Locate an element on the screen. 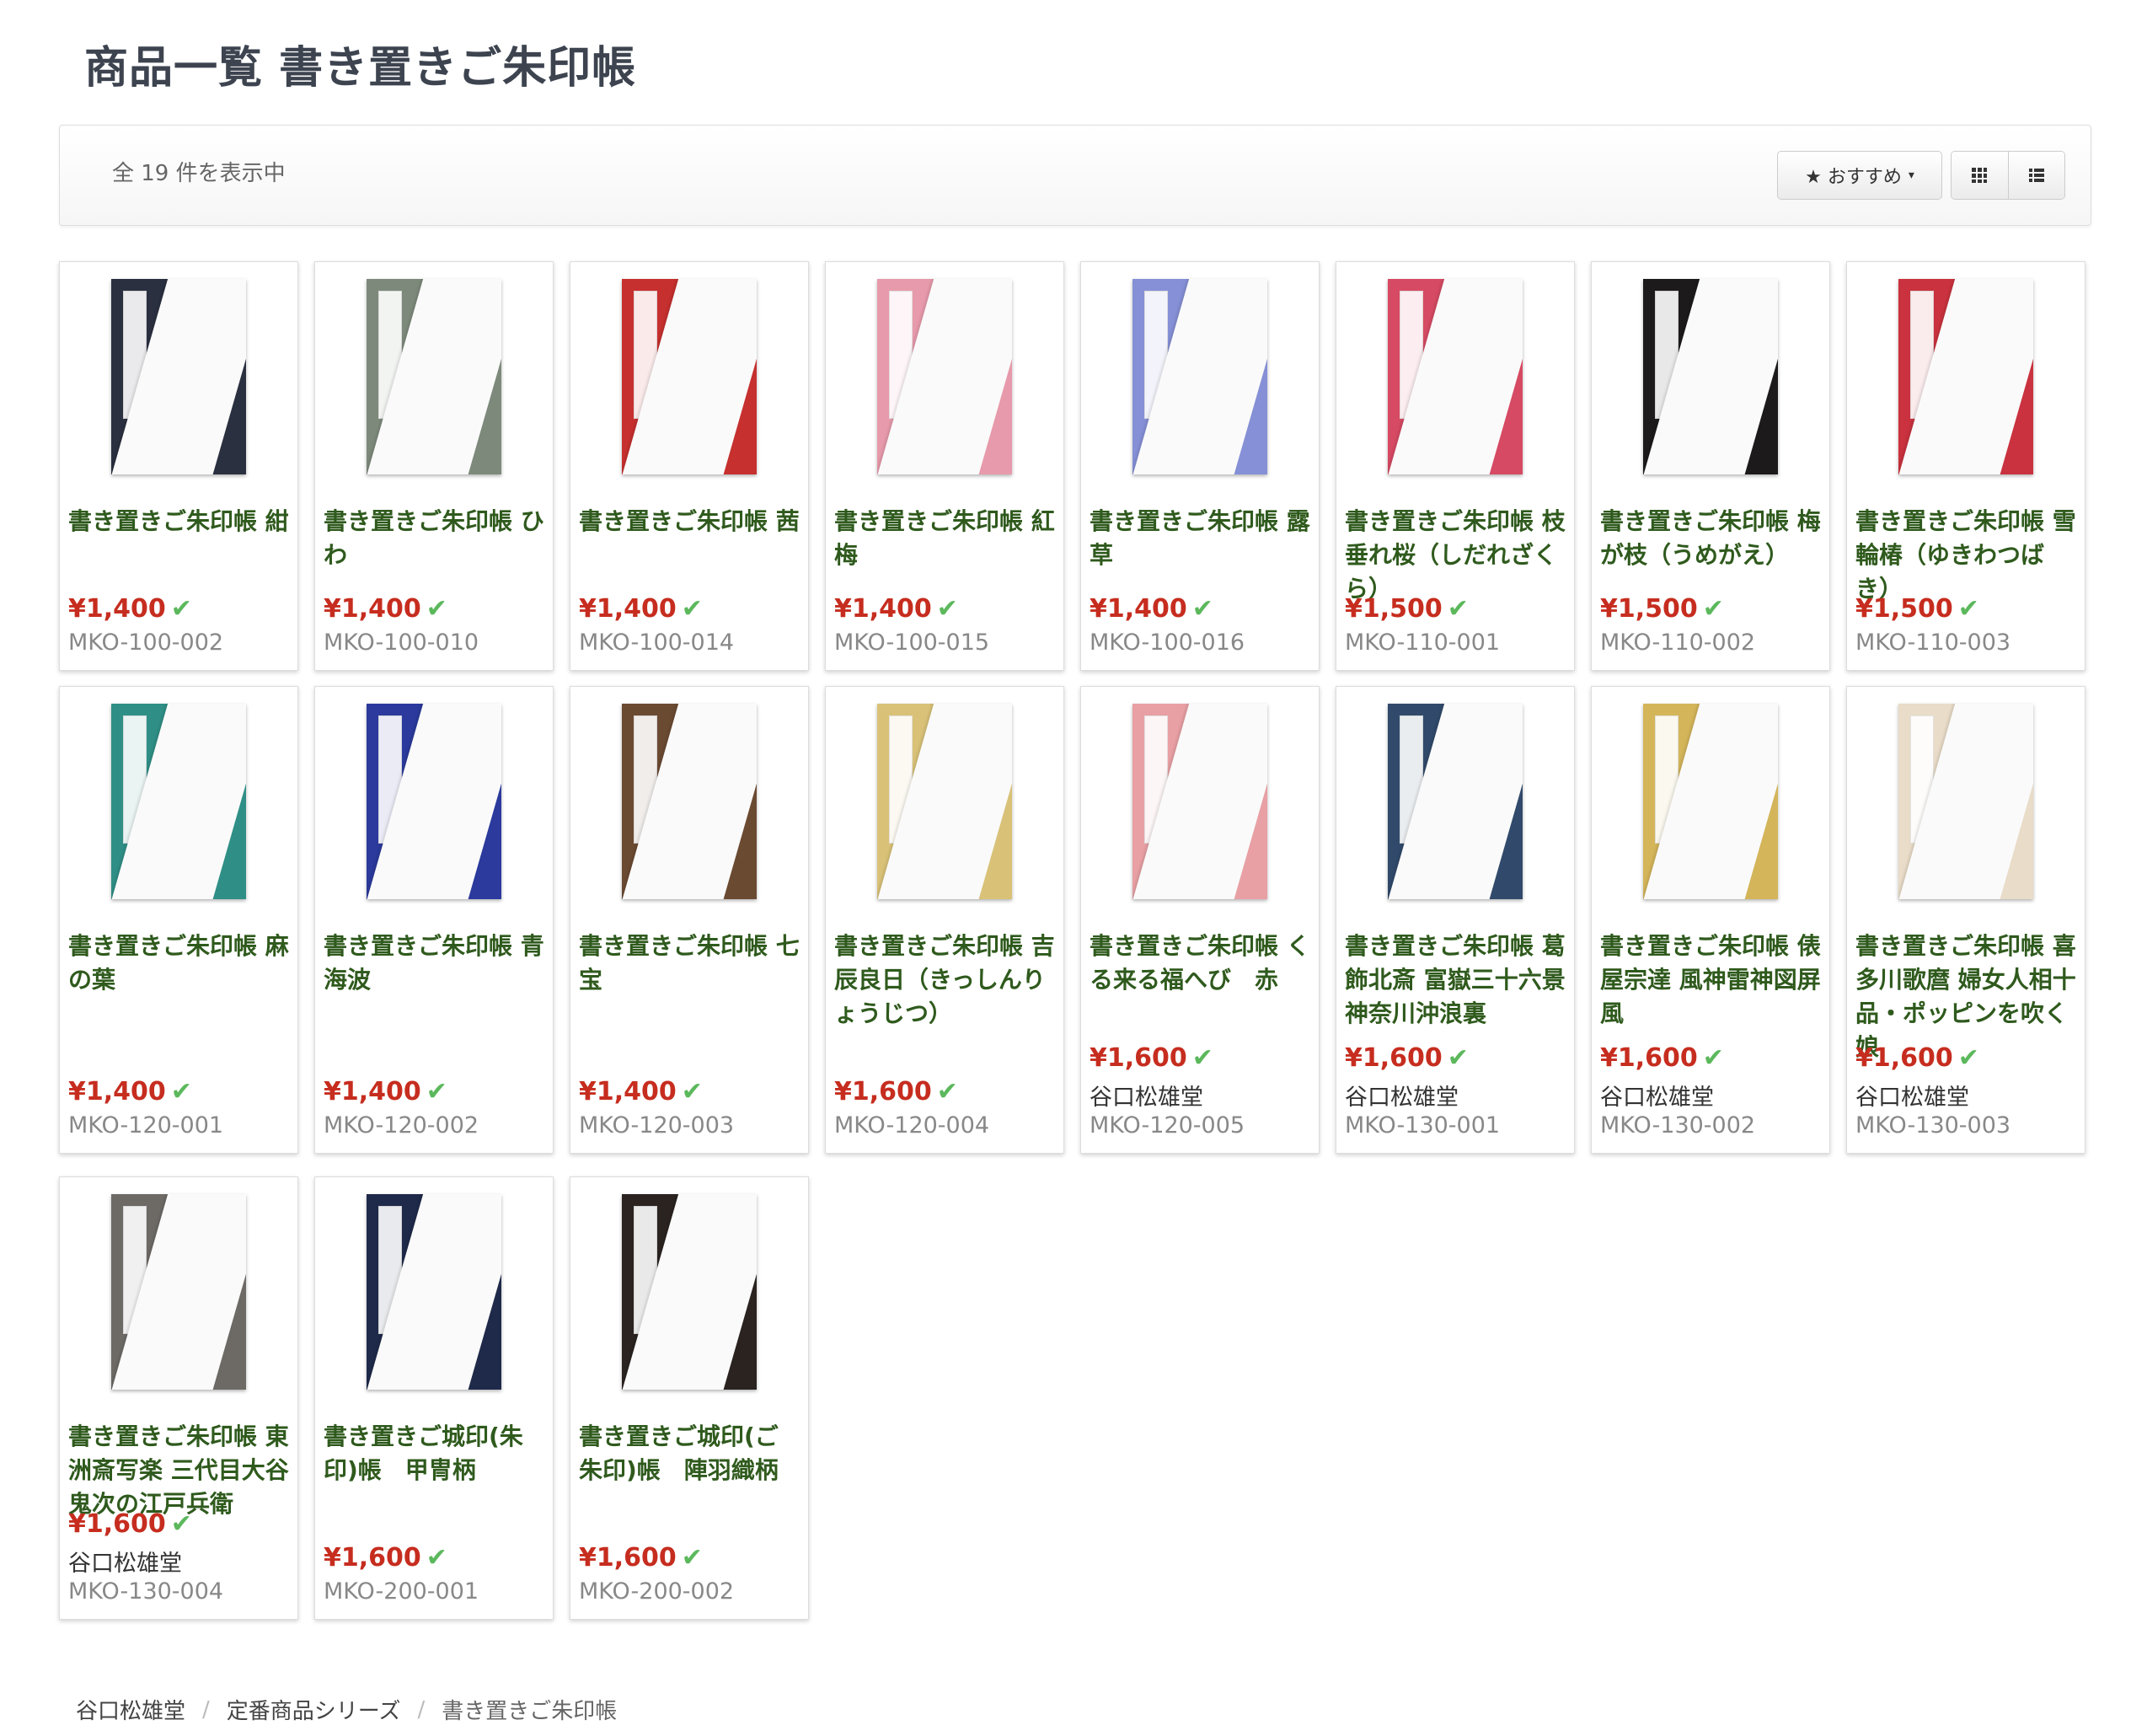  product-card: 書き置きご朱印帳 七宝 ¥1,400 ✔ MKO-120-003 is located at coordinates (689, 920).